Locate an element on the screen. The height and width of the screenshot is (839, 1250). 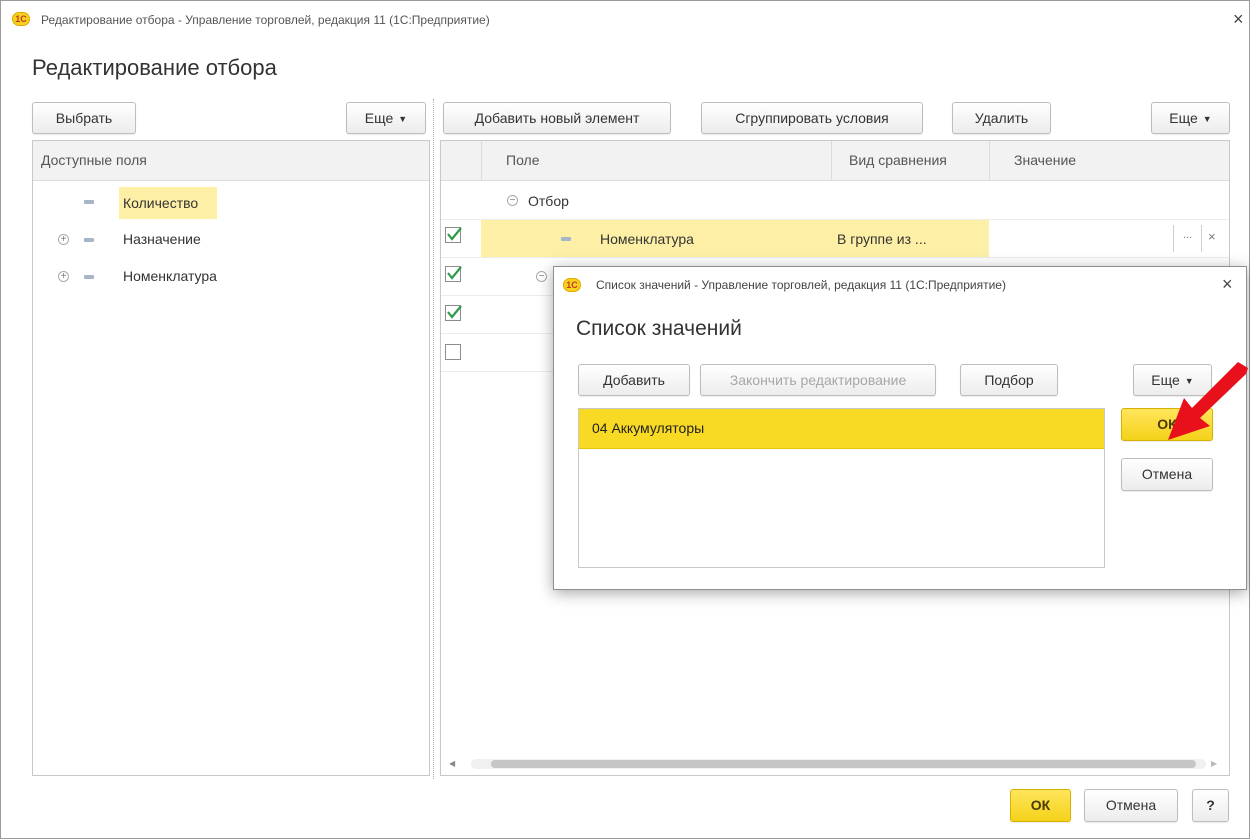
column-header-comparison: Вид сравнения is located at coordinates (898, 160).